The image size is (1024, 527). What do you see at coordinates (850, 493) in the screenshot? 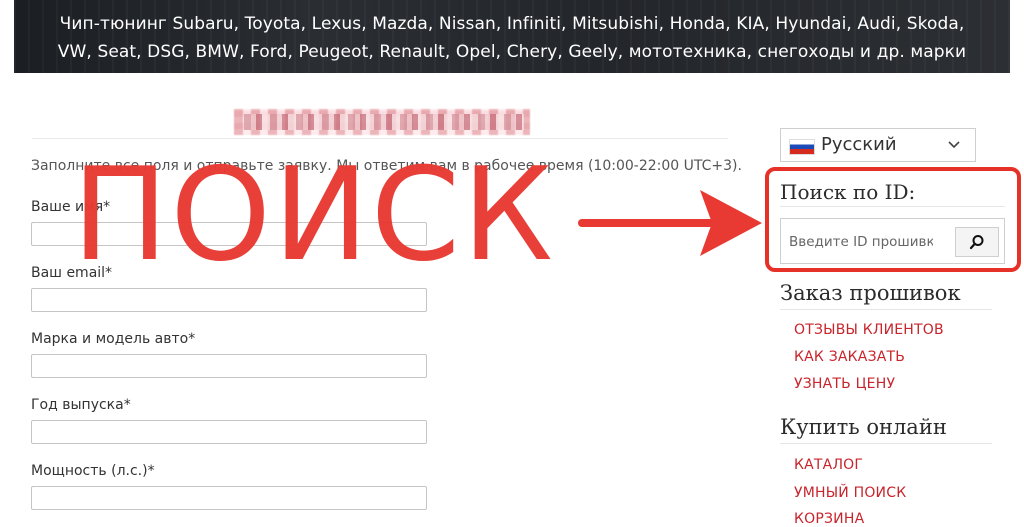
I see `link-smart-search: УМНЫЙ ПОИСК` at bounding box center [850, 493].